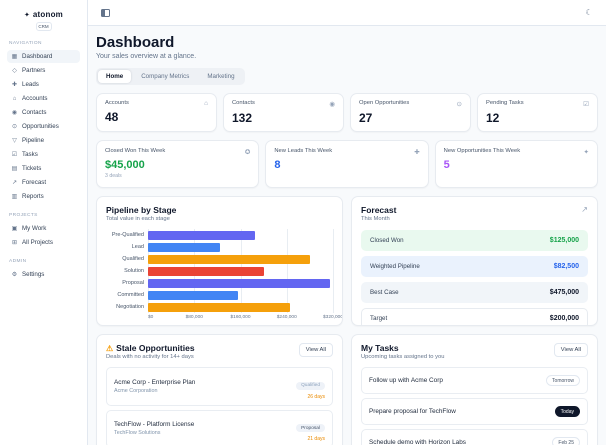  Describe the element at coordinates (14, 98) in the screenshot. I see `accounts-icon: ⌂` at that location.